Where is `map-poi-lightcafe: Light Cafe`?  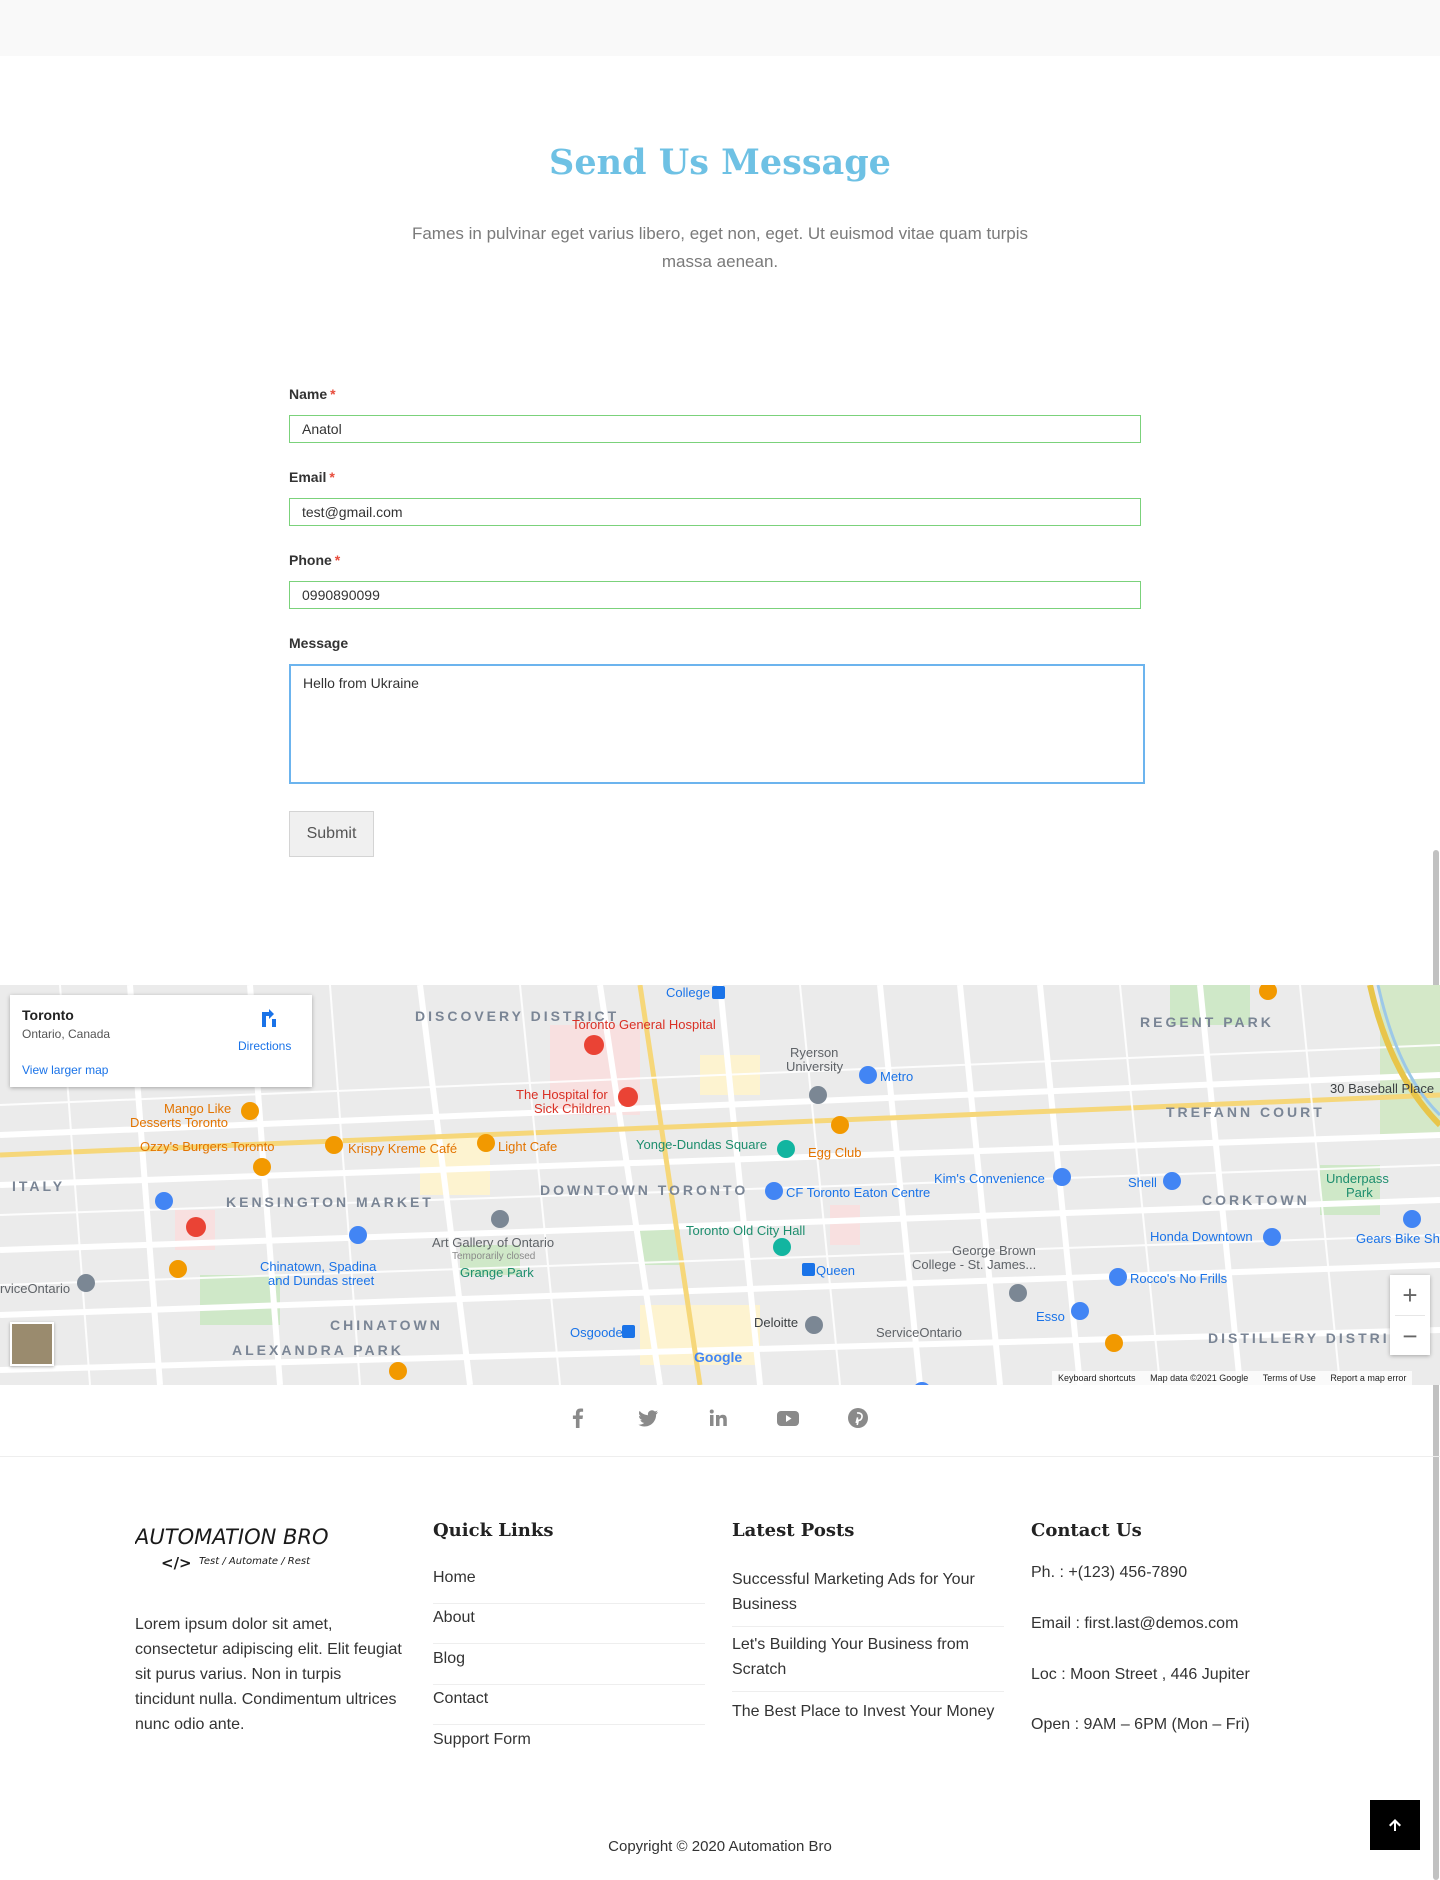
map-poi-lightcafe: Light Cafe is located at coordinates (527, 1146).